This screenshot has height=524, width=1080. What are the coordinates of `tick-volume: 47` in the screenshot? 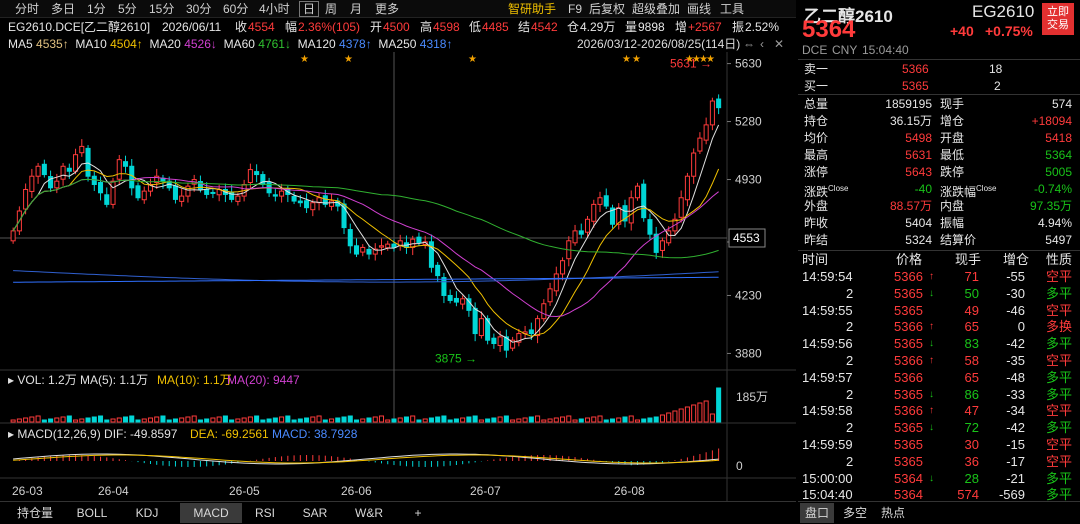 It's located at (971, 411).